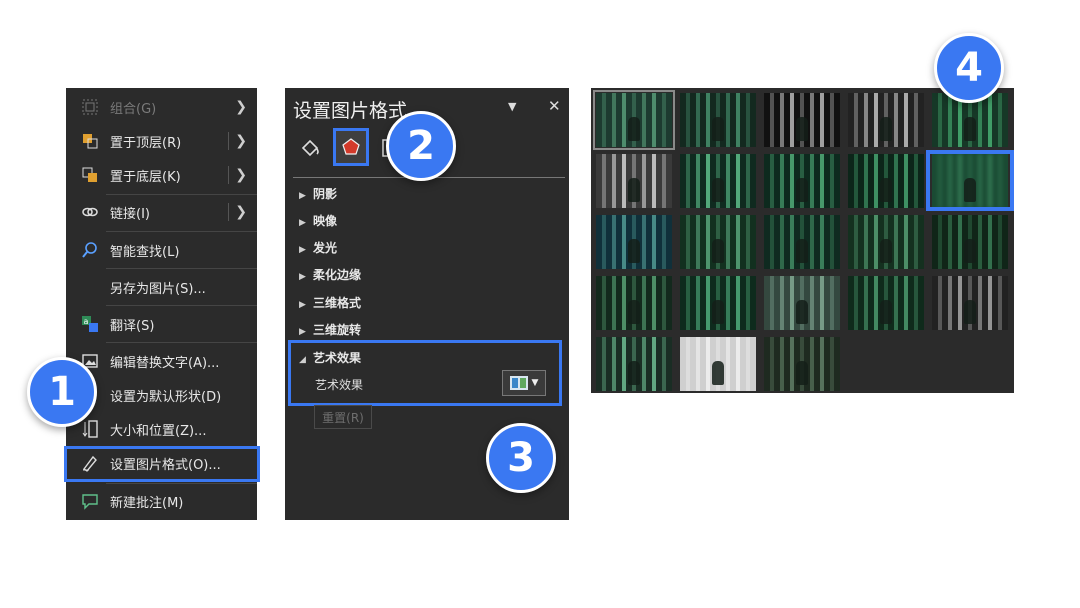 The image size is (1080, 608). What do you see at coordinates (161, 212) in the screenshot?
I see `menu-item-link: 链接(I) ❯` at bounding box center [161, 212].